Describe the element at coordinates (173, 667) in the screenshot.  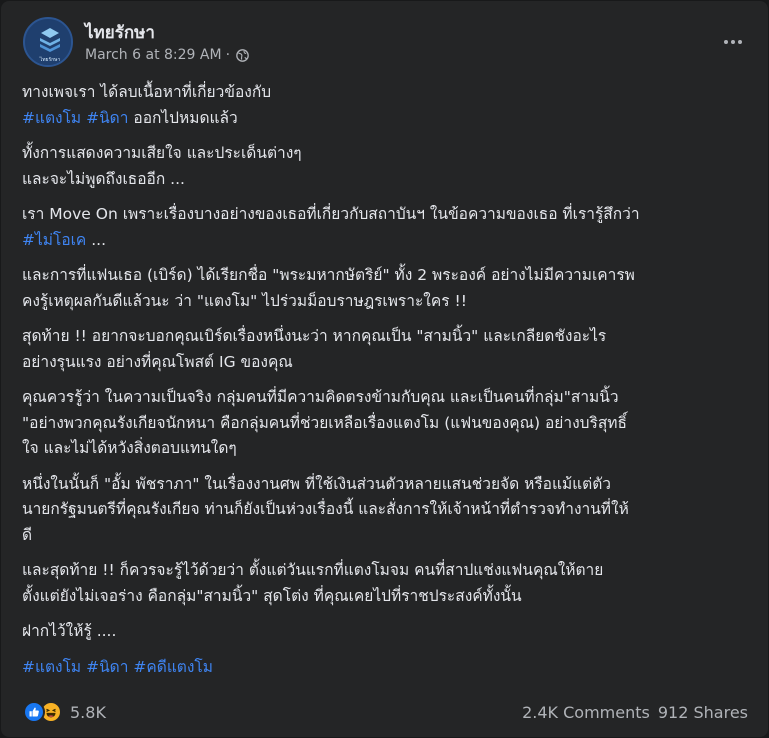
I see `hashtag-link: #คดีแตงโม` at that location.